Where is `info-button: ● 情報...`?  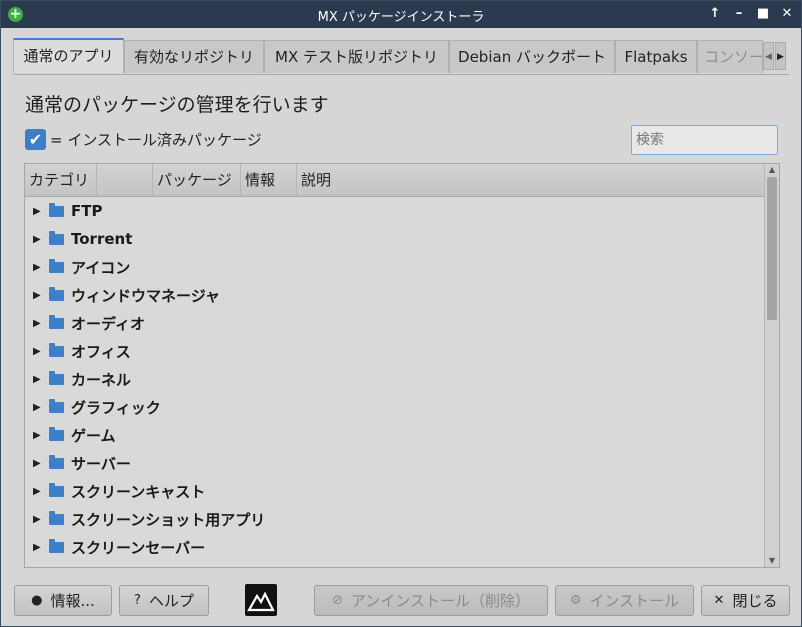 info-button: ● 情報... is located at coordinates (63, 600).